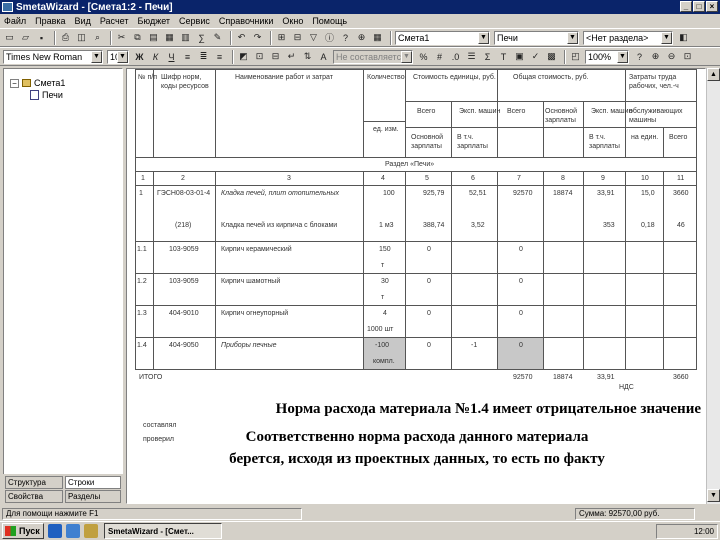 This screenshot has height=540, width=720. I want to click on table-cell: 3,52, so click(478, 225).